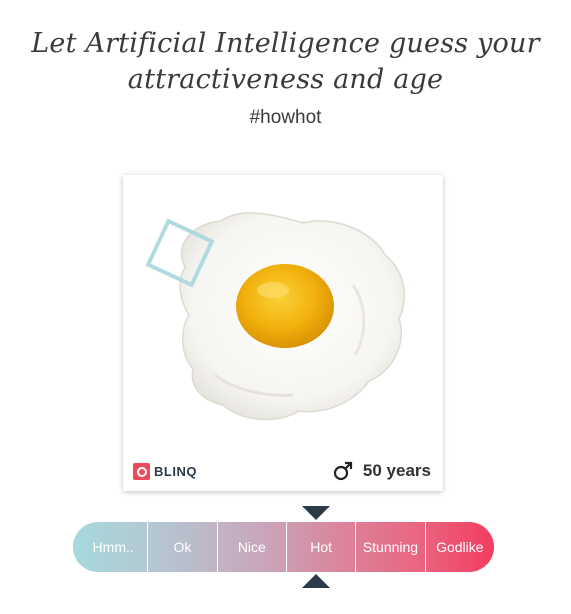 The width and height of the screenshot is (571, 614). Describe the element at coordinates (391, 547) in the screenshot. I see `scale-level-stunning: Stunning` at that location.